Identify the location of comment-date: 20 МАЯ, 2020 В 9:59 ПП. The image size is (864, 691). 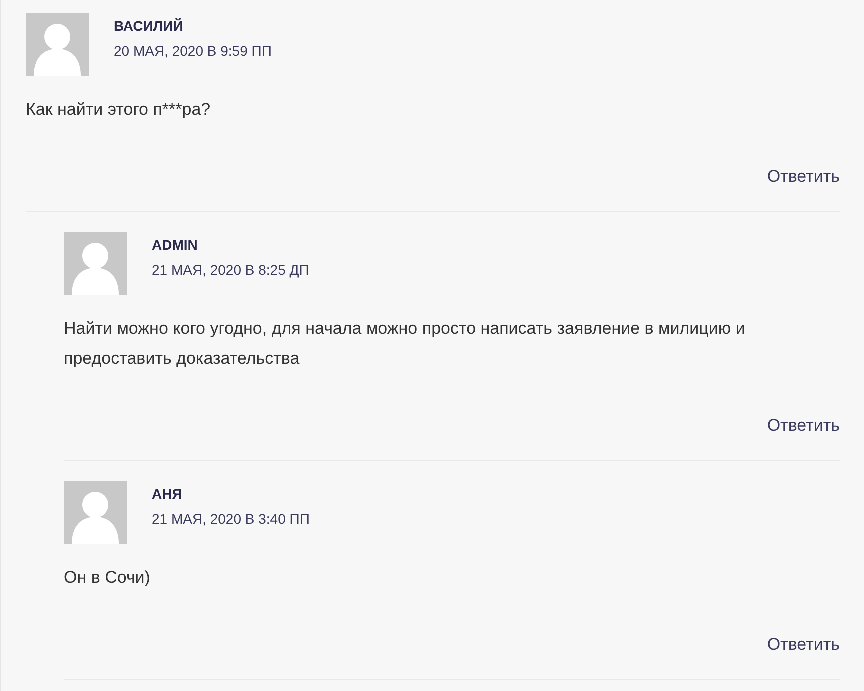
(193, 51).